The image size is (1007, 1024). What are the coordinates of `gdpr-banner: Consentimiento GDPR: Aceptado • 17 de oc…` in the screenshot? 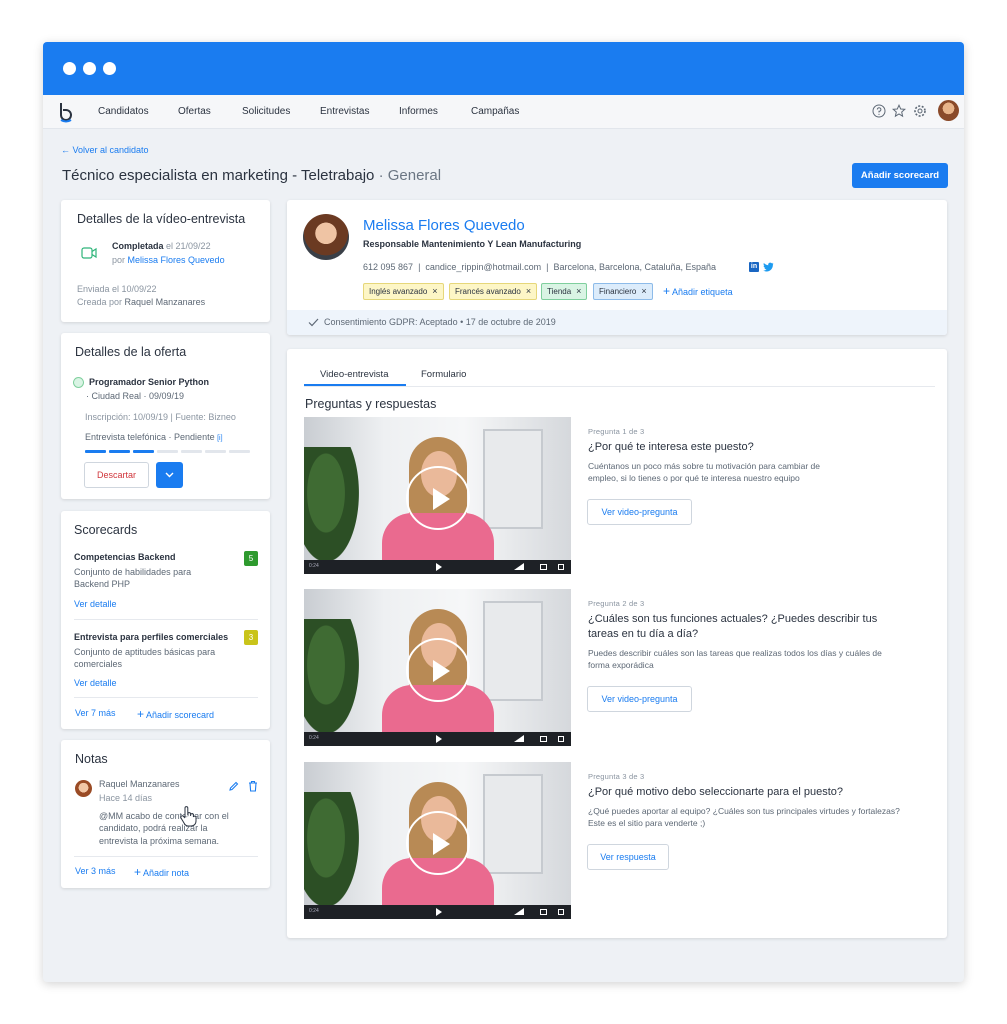 It's located at (617, 322).